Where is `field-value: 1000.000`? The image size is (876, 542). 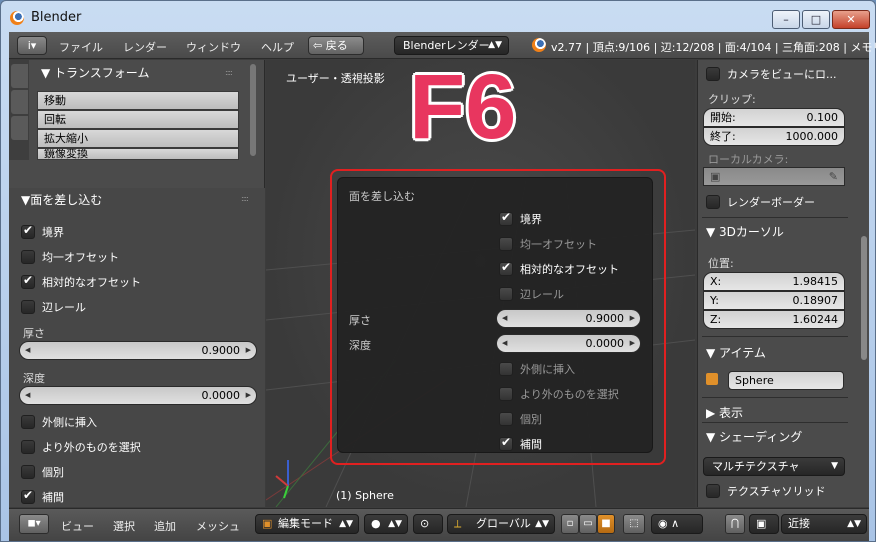 field-value: 1000.000 is located at coordinates (812, 136).